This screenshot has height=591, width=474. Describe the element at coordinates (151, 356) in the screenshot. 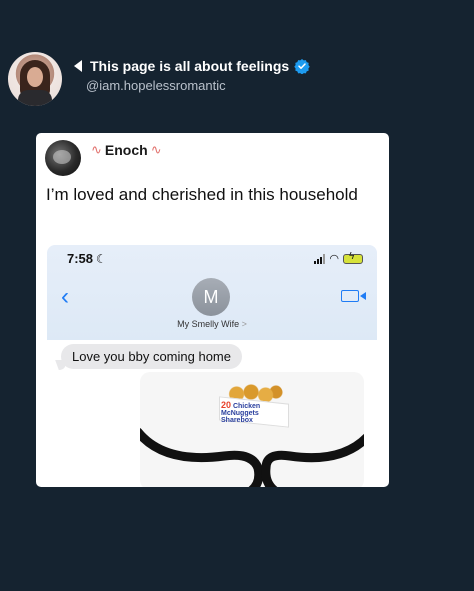

I see `message-bubble: Love you bby coming home` at that location.